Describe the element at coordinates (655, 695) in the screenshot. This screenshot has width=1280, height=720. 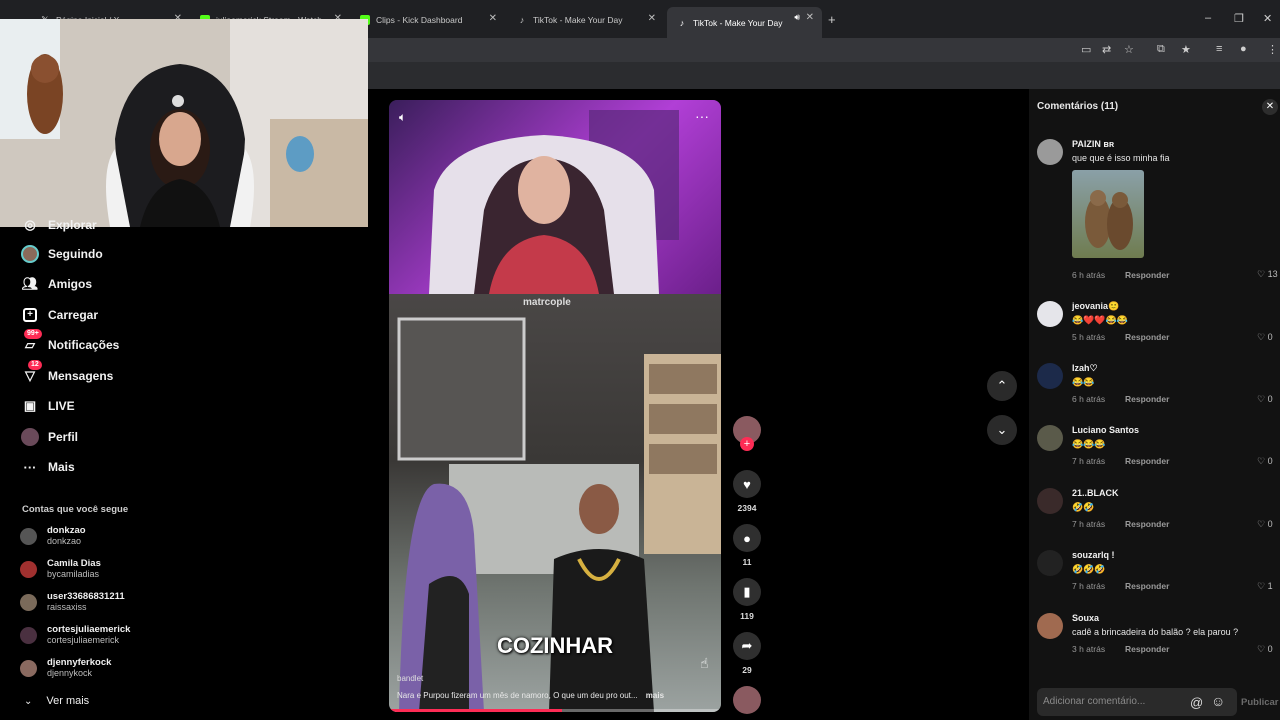
I see `more-link: mais` at that location.